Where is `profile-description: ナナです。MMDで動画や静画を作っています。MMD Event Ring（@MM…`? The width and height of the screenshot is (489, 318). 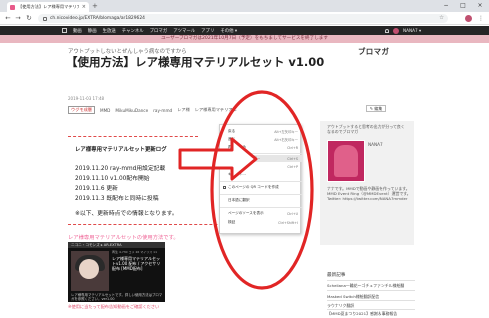
profile-description: ナナです。MMDで動画や静画を作っています。MMD Event Ring（@MM… is located at coordinates (369, 194).